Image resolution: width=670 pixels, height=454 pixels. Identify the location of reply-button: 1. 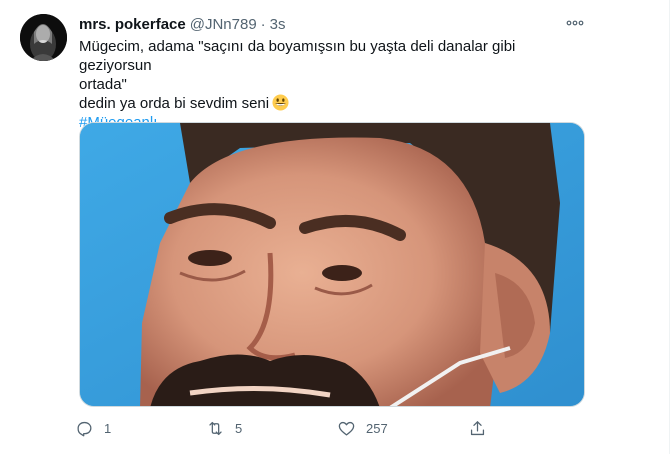
(140, 428).